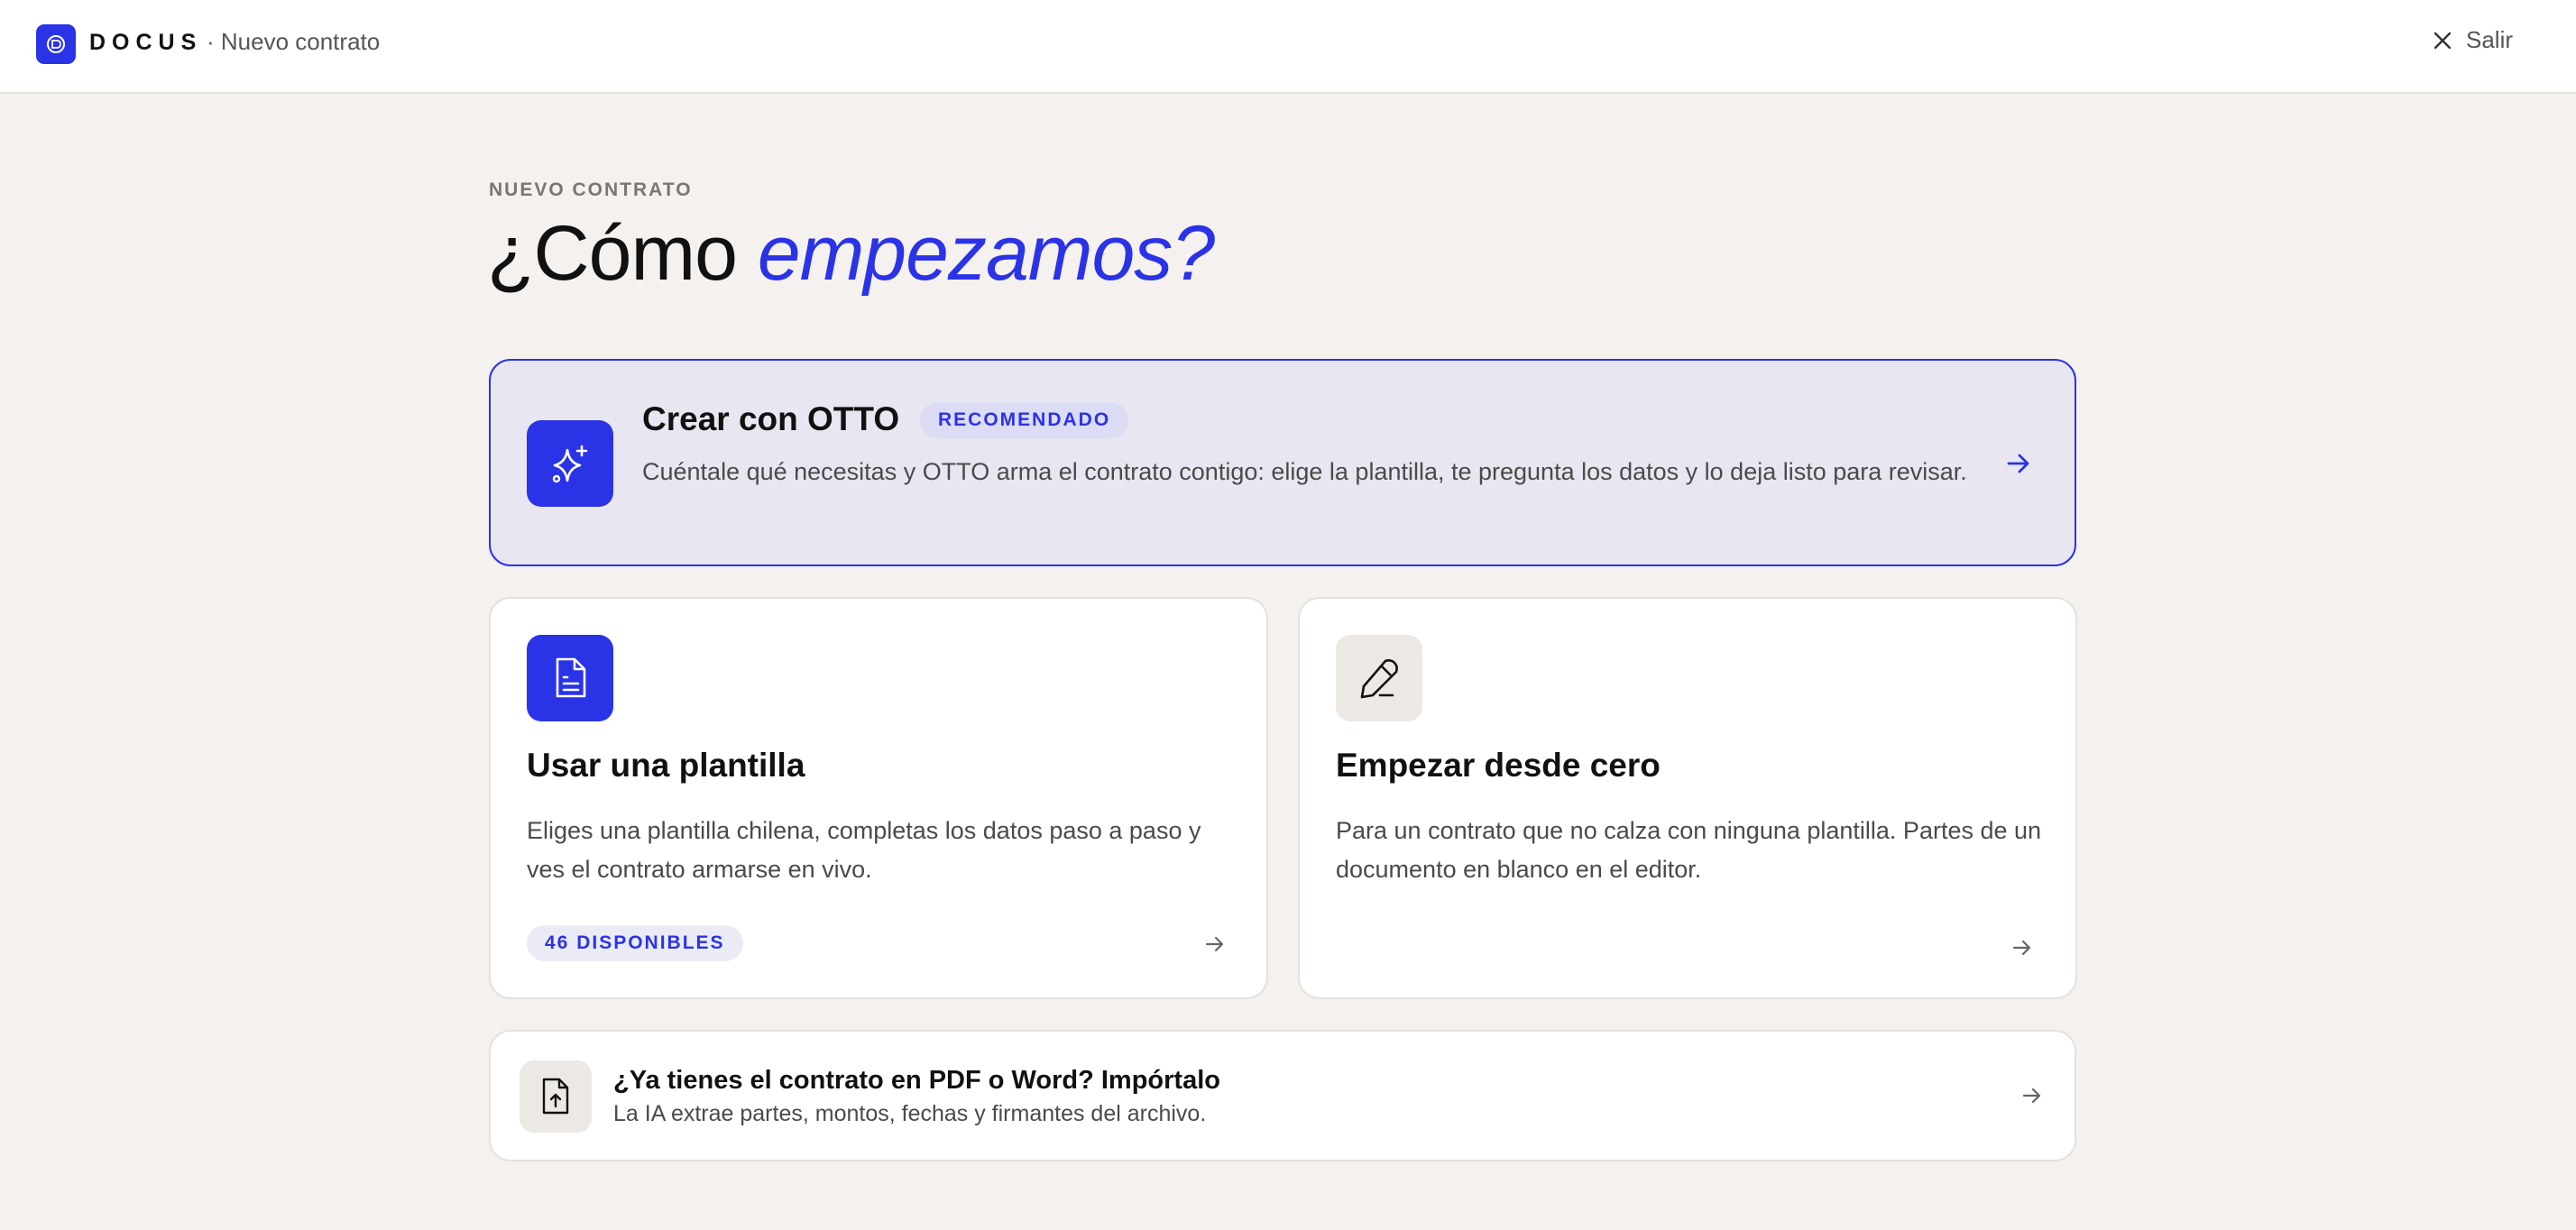  What do you see at coordinates (1288, 47) in the screenshot?
I see `top-bar: DOCUS · Nuevo contrato Salir` at bounding box center [1288, 47].